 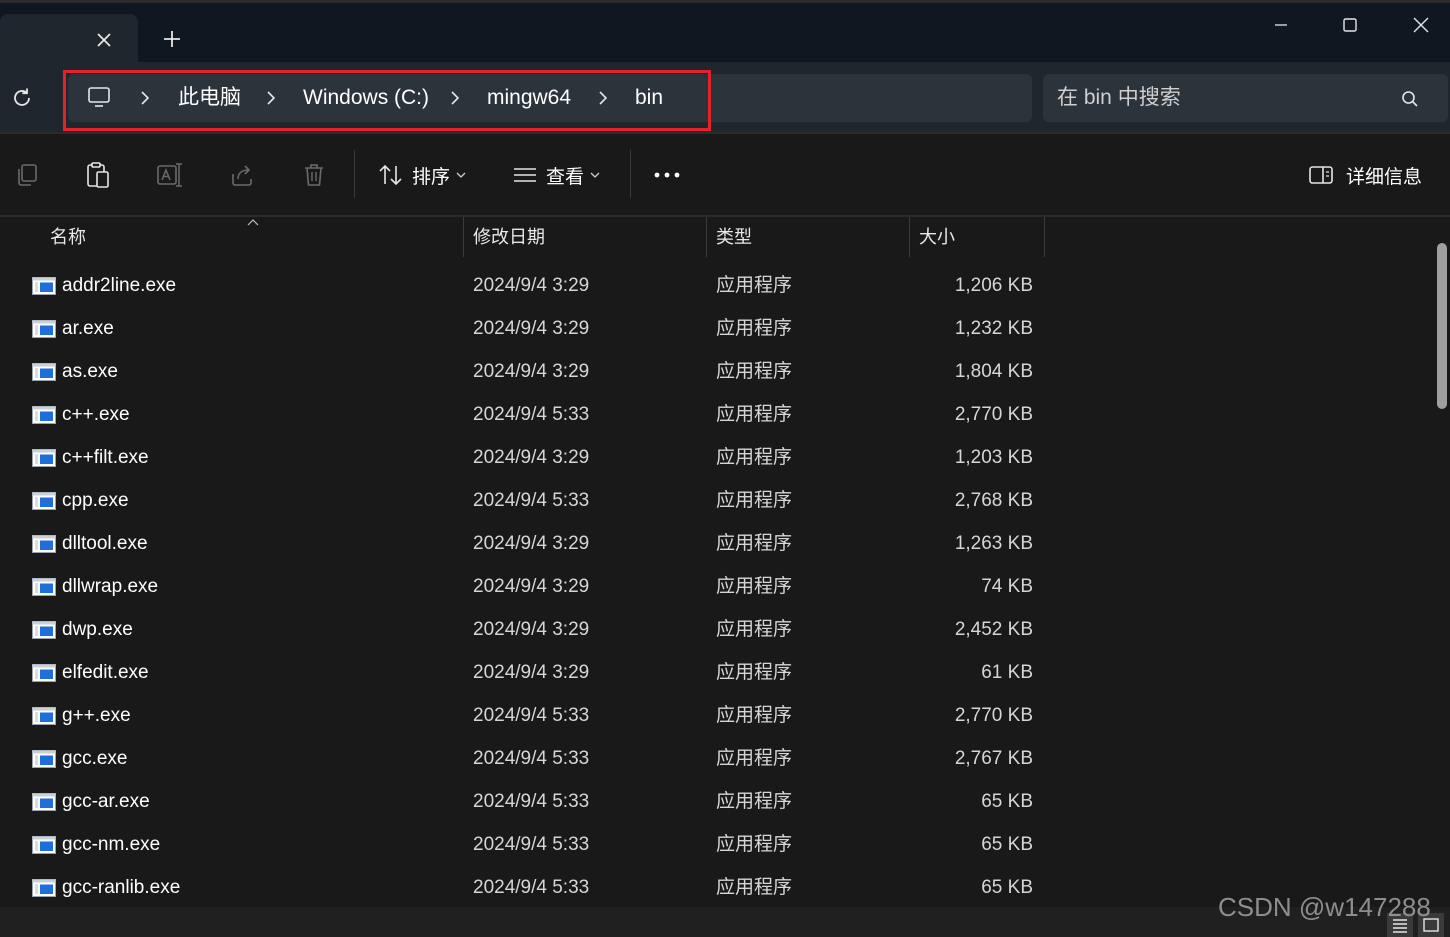 What do you see at coordinates (90, 371) in the screenshot?
I see `file-name: as.exe` at bounding box center [90, 371].